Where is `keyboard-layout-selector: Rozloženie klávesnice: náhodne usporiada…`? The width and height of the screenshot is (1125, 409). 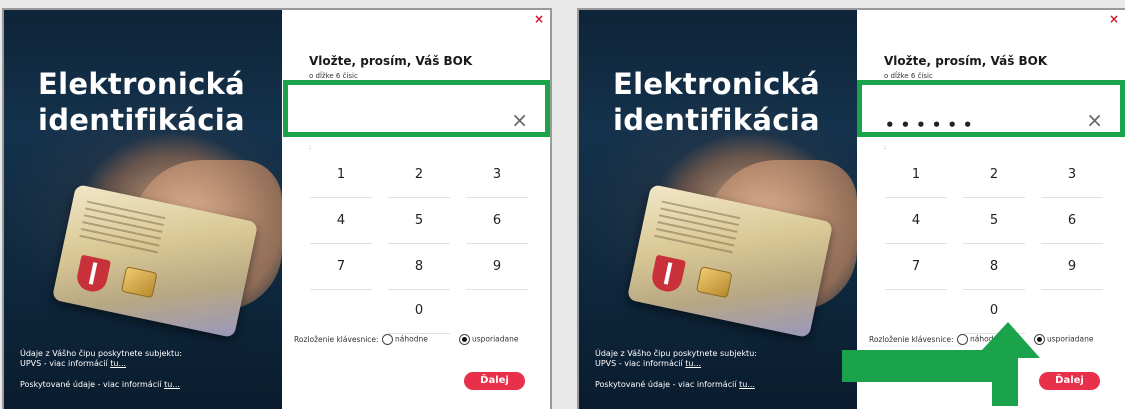 keyboard-layout-selector: Rozloženie klávesnice: náhodne usporiada… is located at coordinates (406, 339).